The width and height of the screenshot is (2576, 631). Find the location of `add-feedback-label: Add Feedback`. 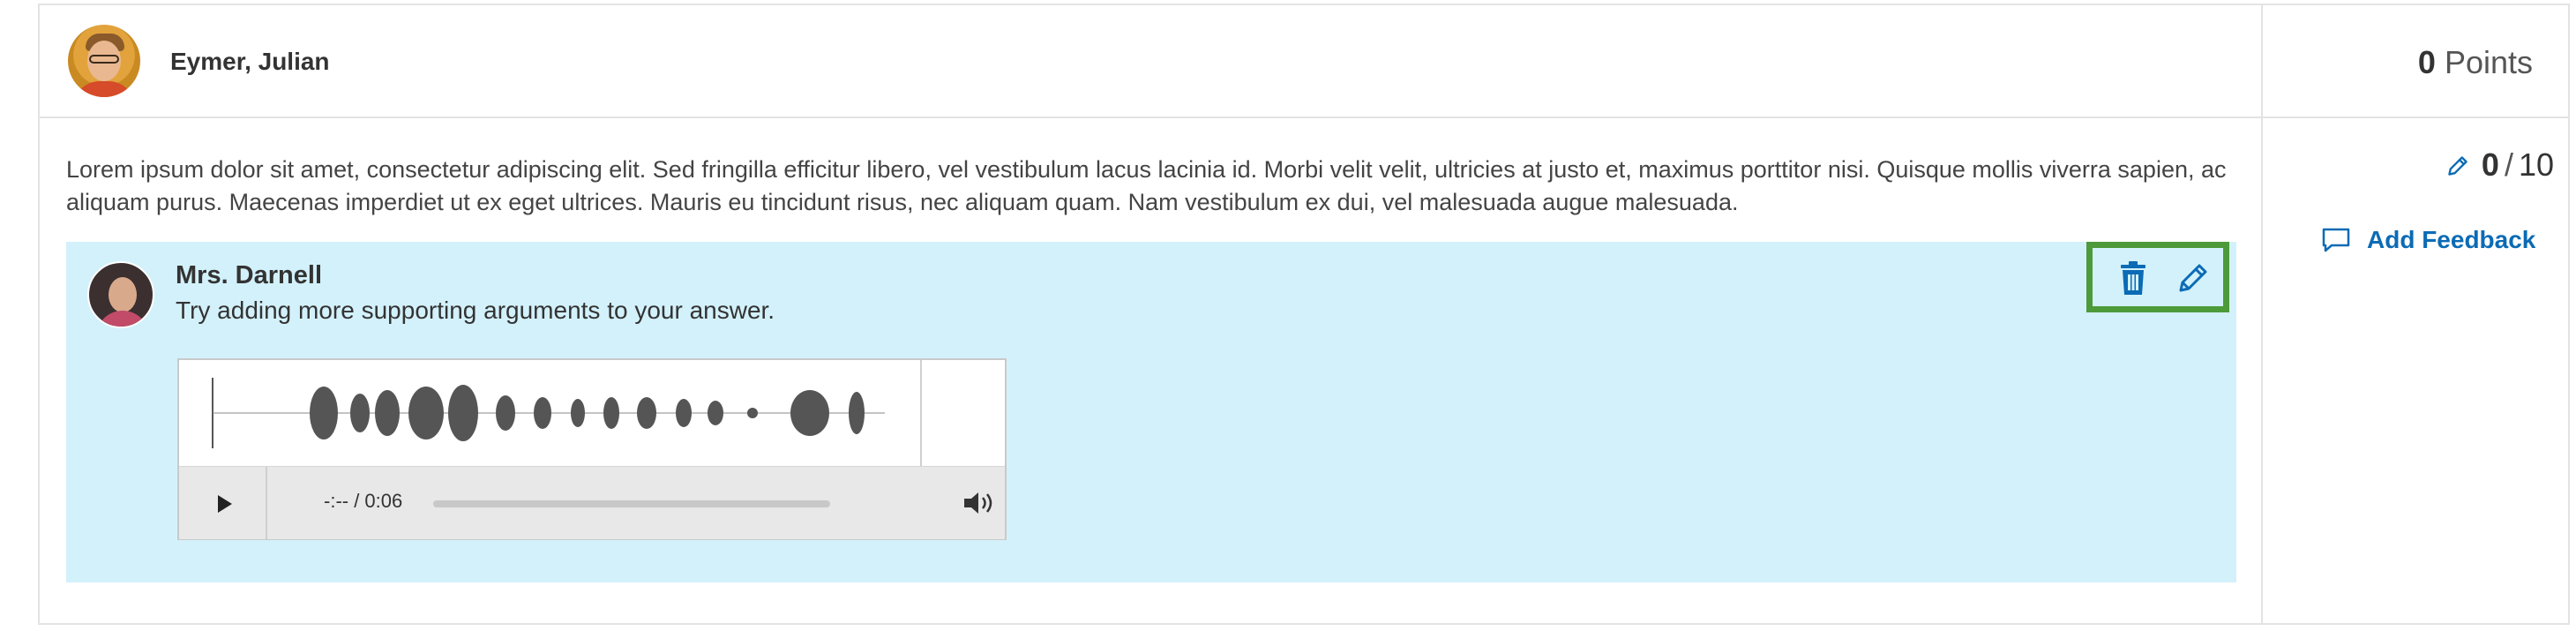

add-feedback-label: Add Feedback is located at coordinates (2451, 239).